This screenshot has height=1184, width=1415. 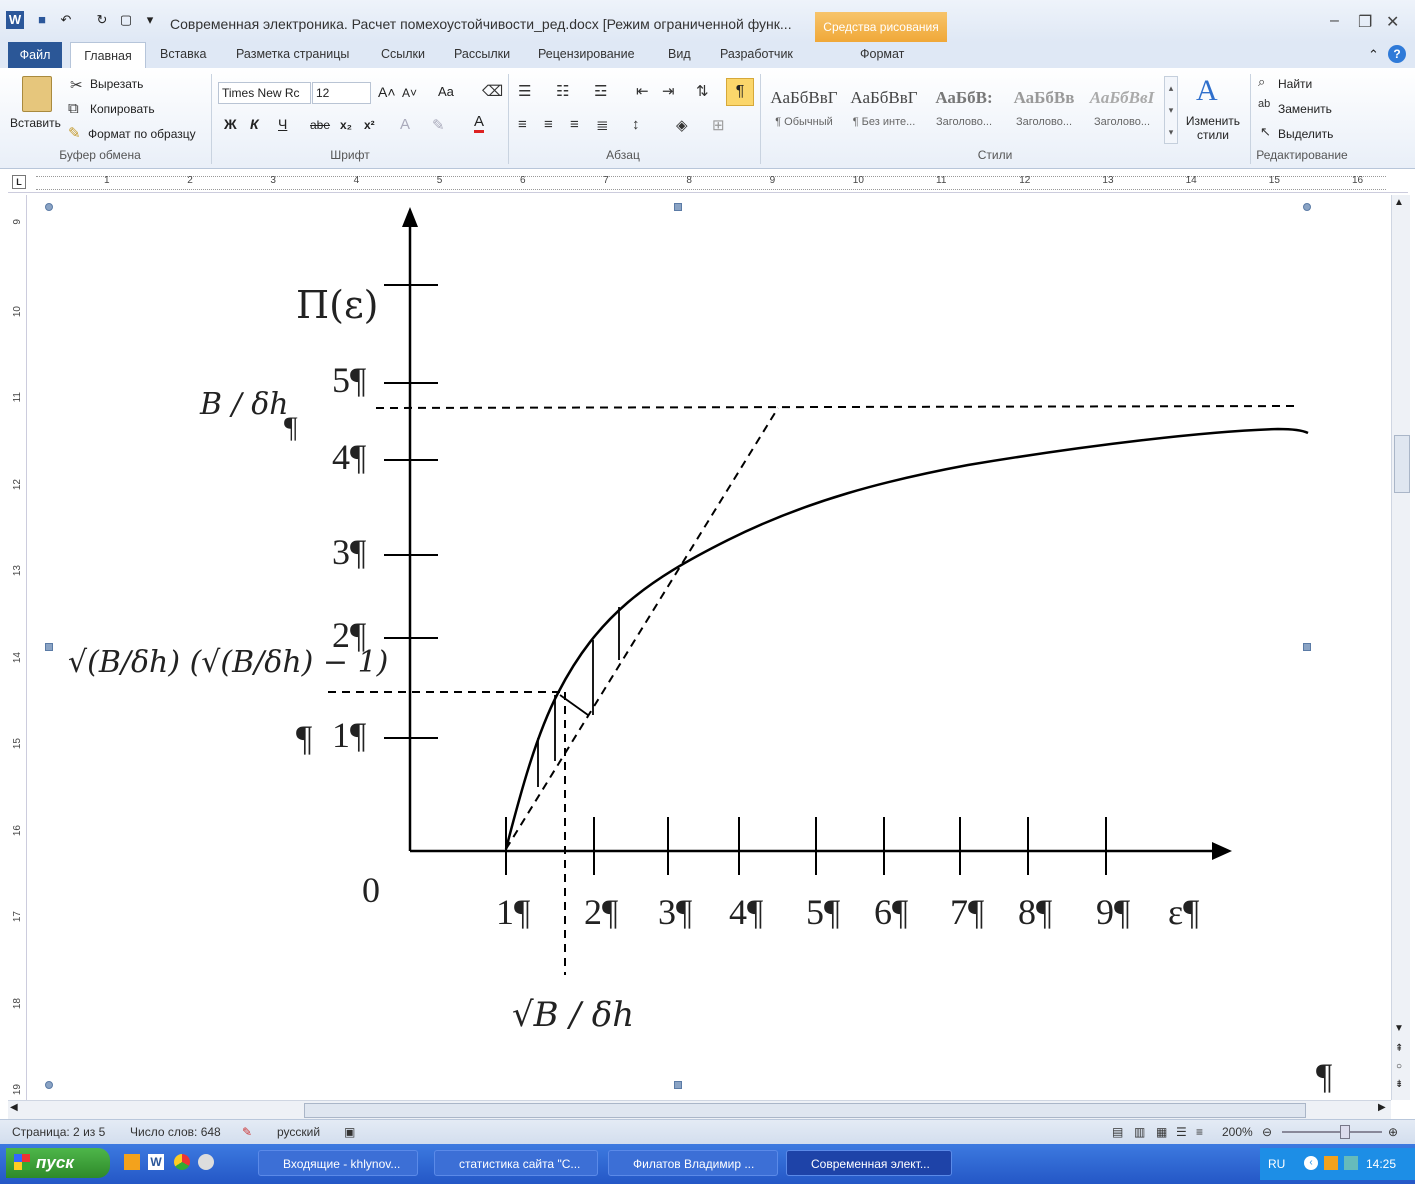 I want to click on shading-icon: ◈, so click(x=682, y=125).